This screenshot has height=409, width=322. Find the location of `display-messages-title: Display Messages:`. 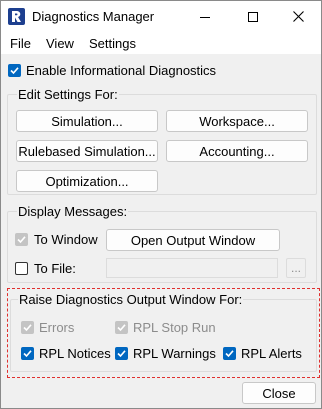

display-messages-title: Display Messages: is located at coordinates (73, 211).